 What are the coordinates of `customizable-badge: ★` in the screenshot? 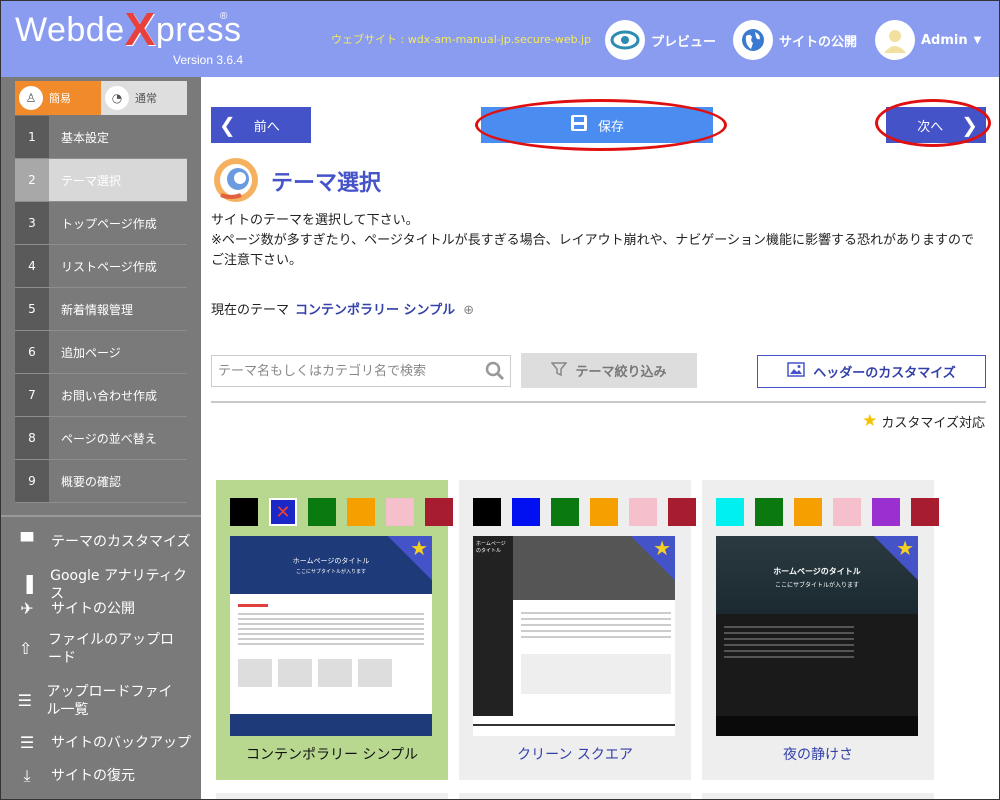 It's located at (410, 558).